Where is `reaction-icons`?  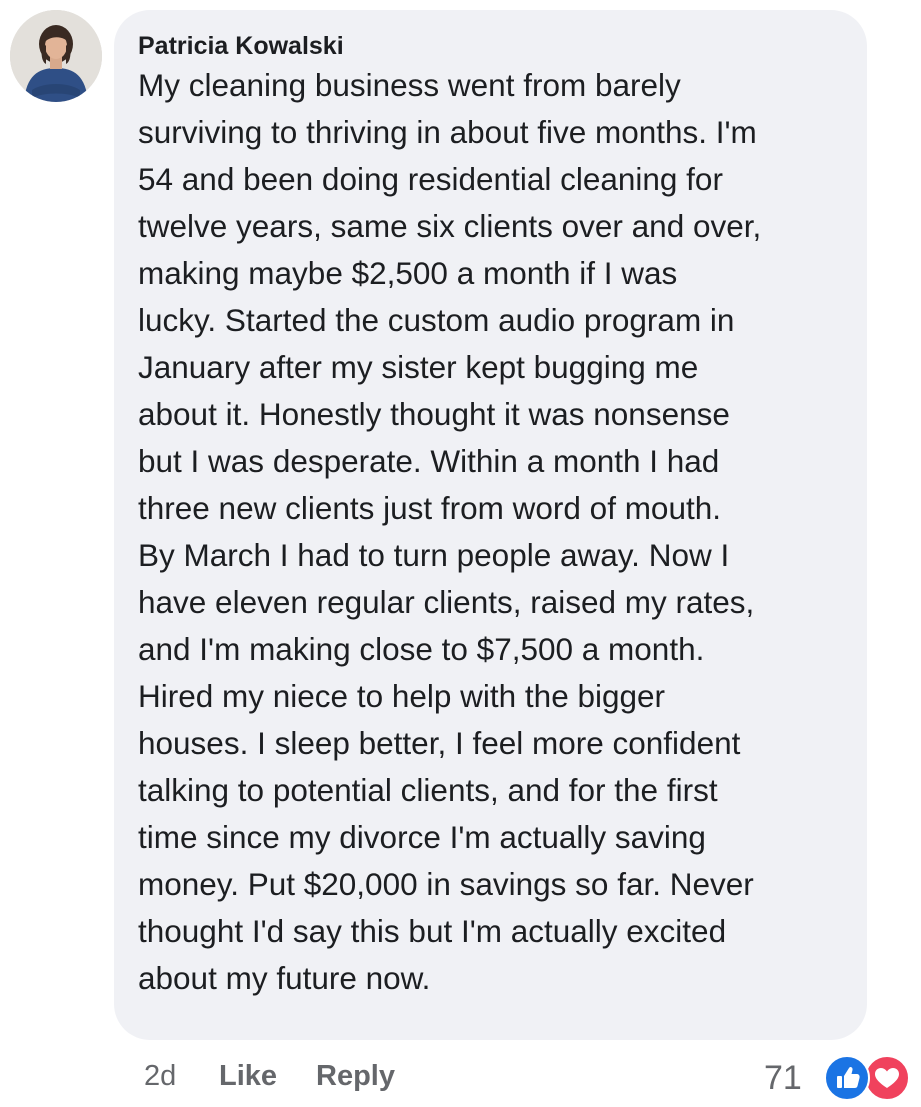
reaction-icons is located at coordinates (870, 1078).